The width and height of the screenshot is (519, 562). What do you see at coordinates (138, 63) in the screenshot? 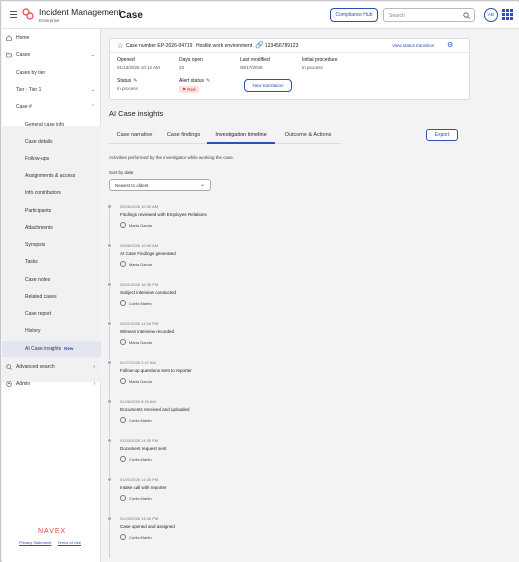
I see `opened-field: Opened 01/13/2026 10:12 AM` at bounding box center [138, 63].